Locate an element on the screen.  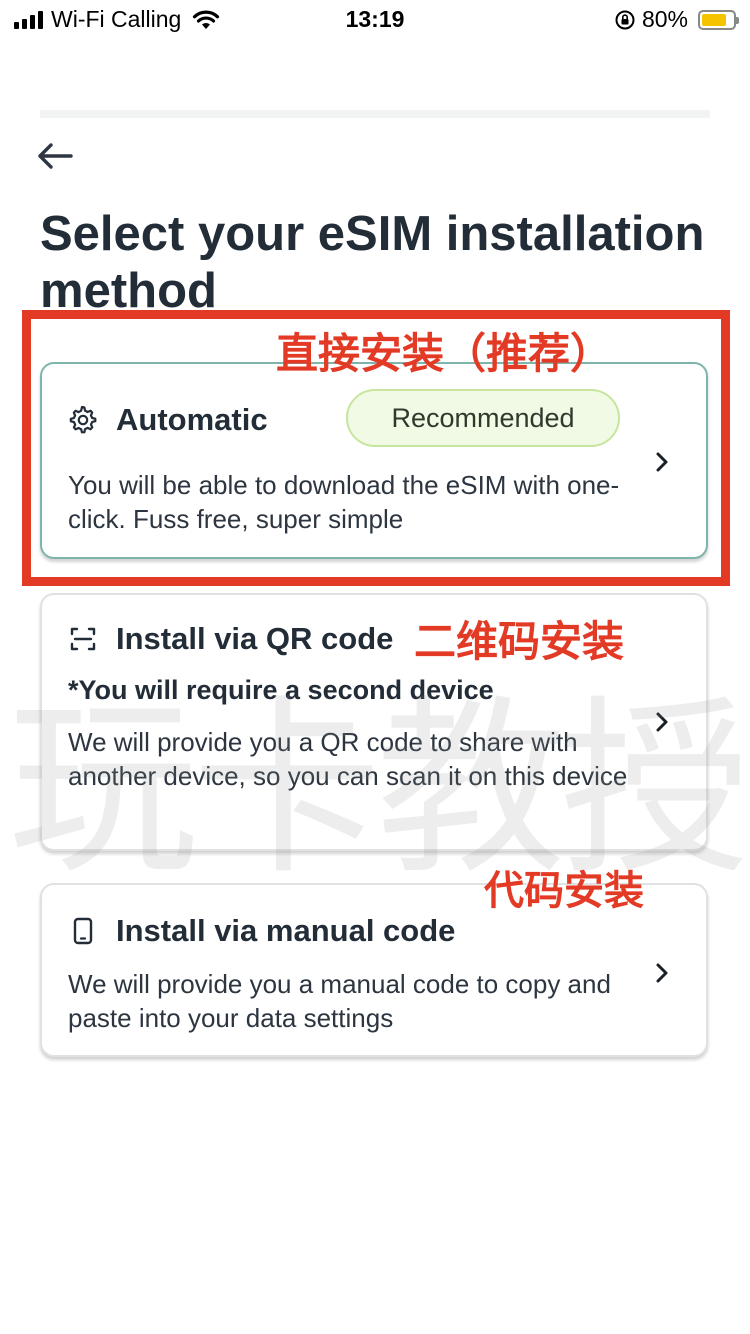
option-header: Install via manual code is located at coordinates (261, 931).